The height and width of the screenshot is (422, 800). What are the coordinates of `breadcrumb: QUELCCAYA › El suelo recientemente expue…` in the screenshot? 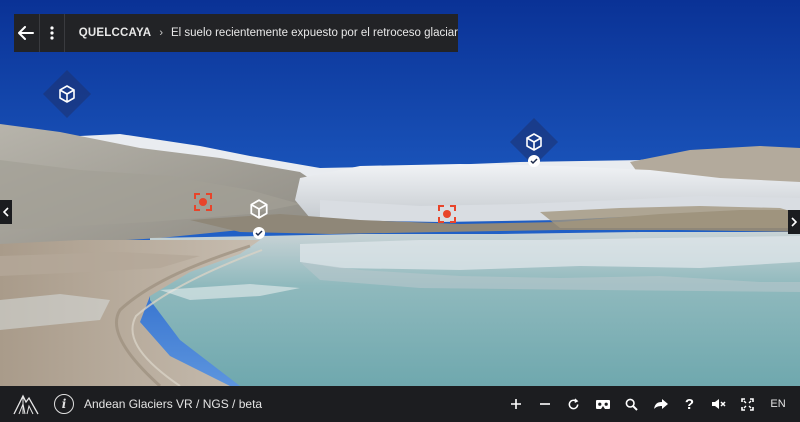 It's located at (261, 33).